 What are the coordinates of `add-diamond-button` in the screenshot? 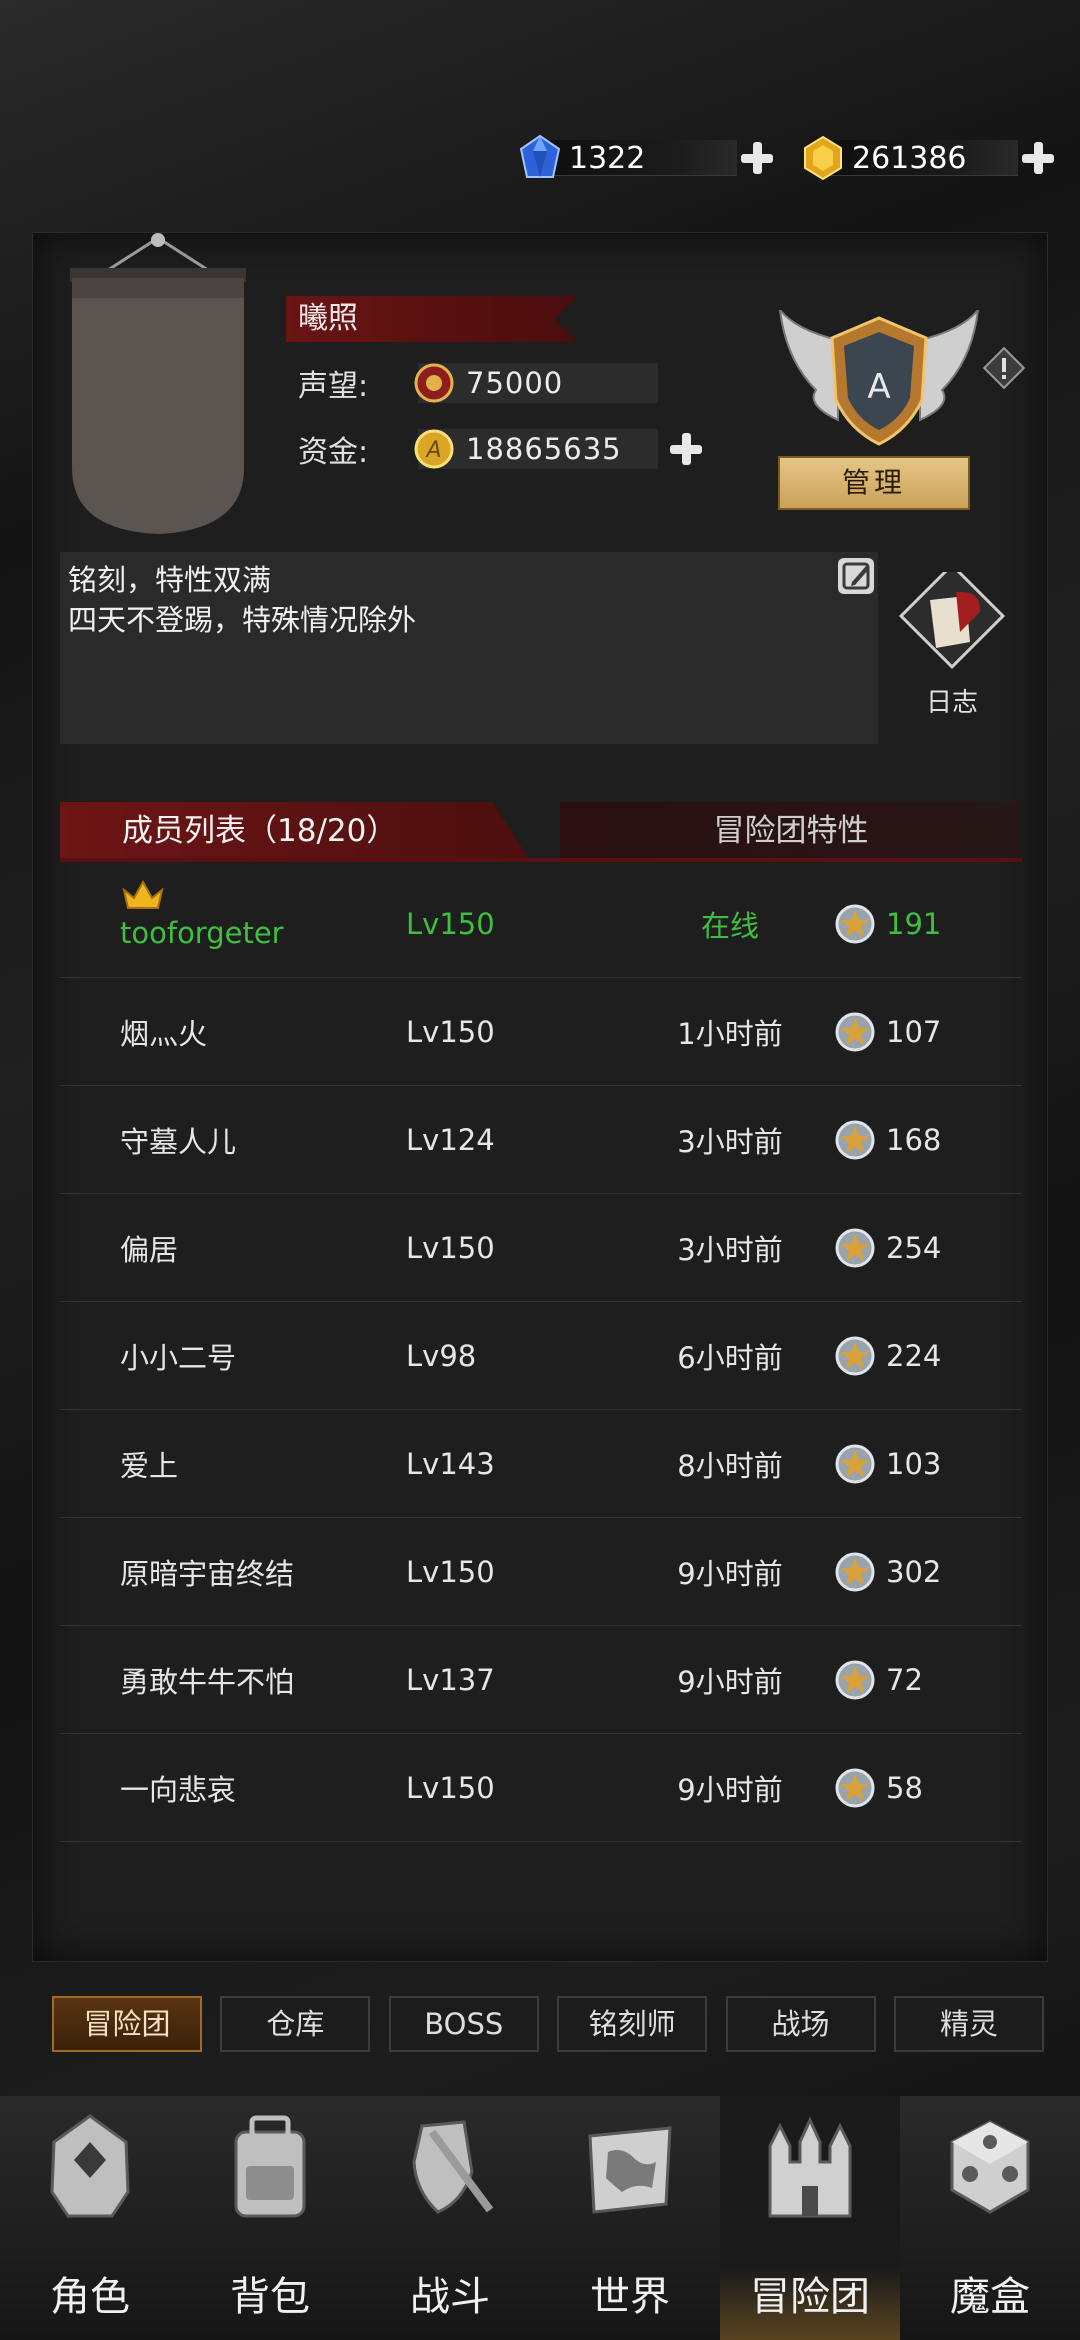 It's located at (757, 158).